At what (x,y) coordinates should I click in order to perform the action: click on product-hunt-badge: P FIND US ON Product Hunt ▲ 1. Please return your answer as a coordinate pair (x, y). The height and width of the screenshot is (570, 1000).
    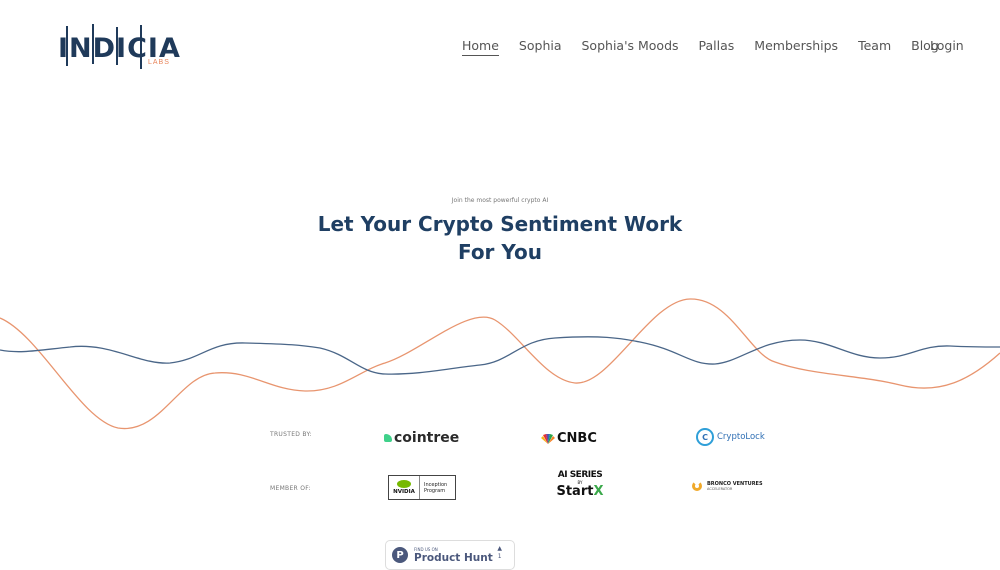
    Looking at the image, I should click on (450, 555).